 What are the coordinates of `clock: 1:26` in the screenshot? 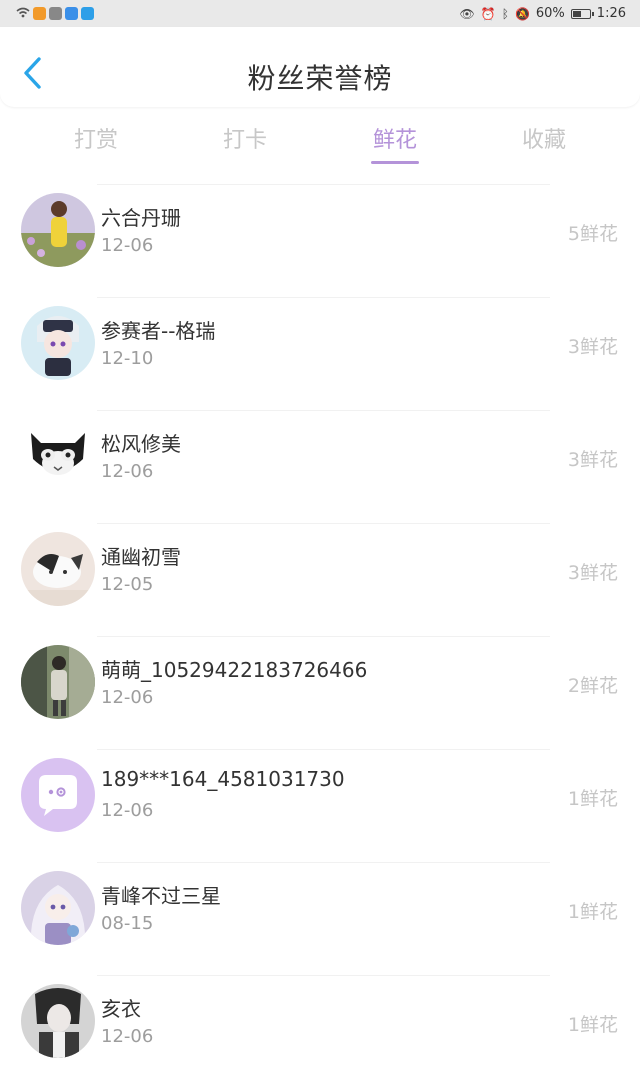 It's located at (611, 13).